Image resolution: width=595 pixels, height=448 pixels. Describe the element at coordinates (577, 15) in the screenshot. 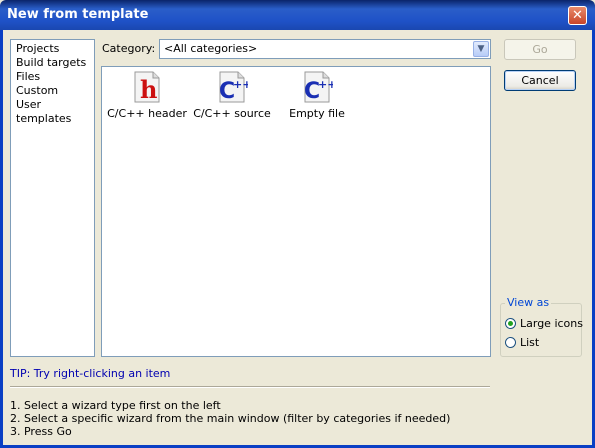

I see `close-button: ✕` at that location.